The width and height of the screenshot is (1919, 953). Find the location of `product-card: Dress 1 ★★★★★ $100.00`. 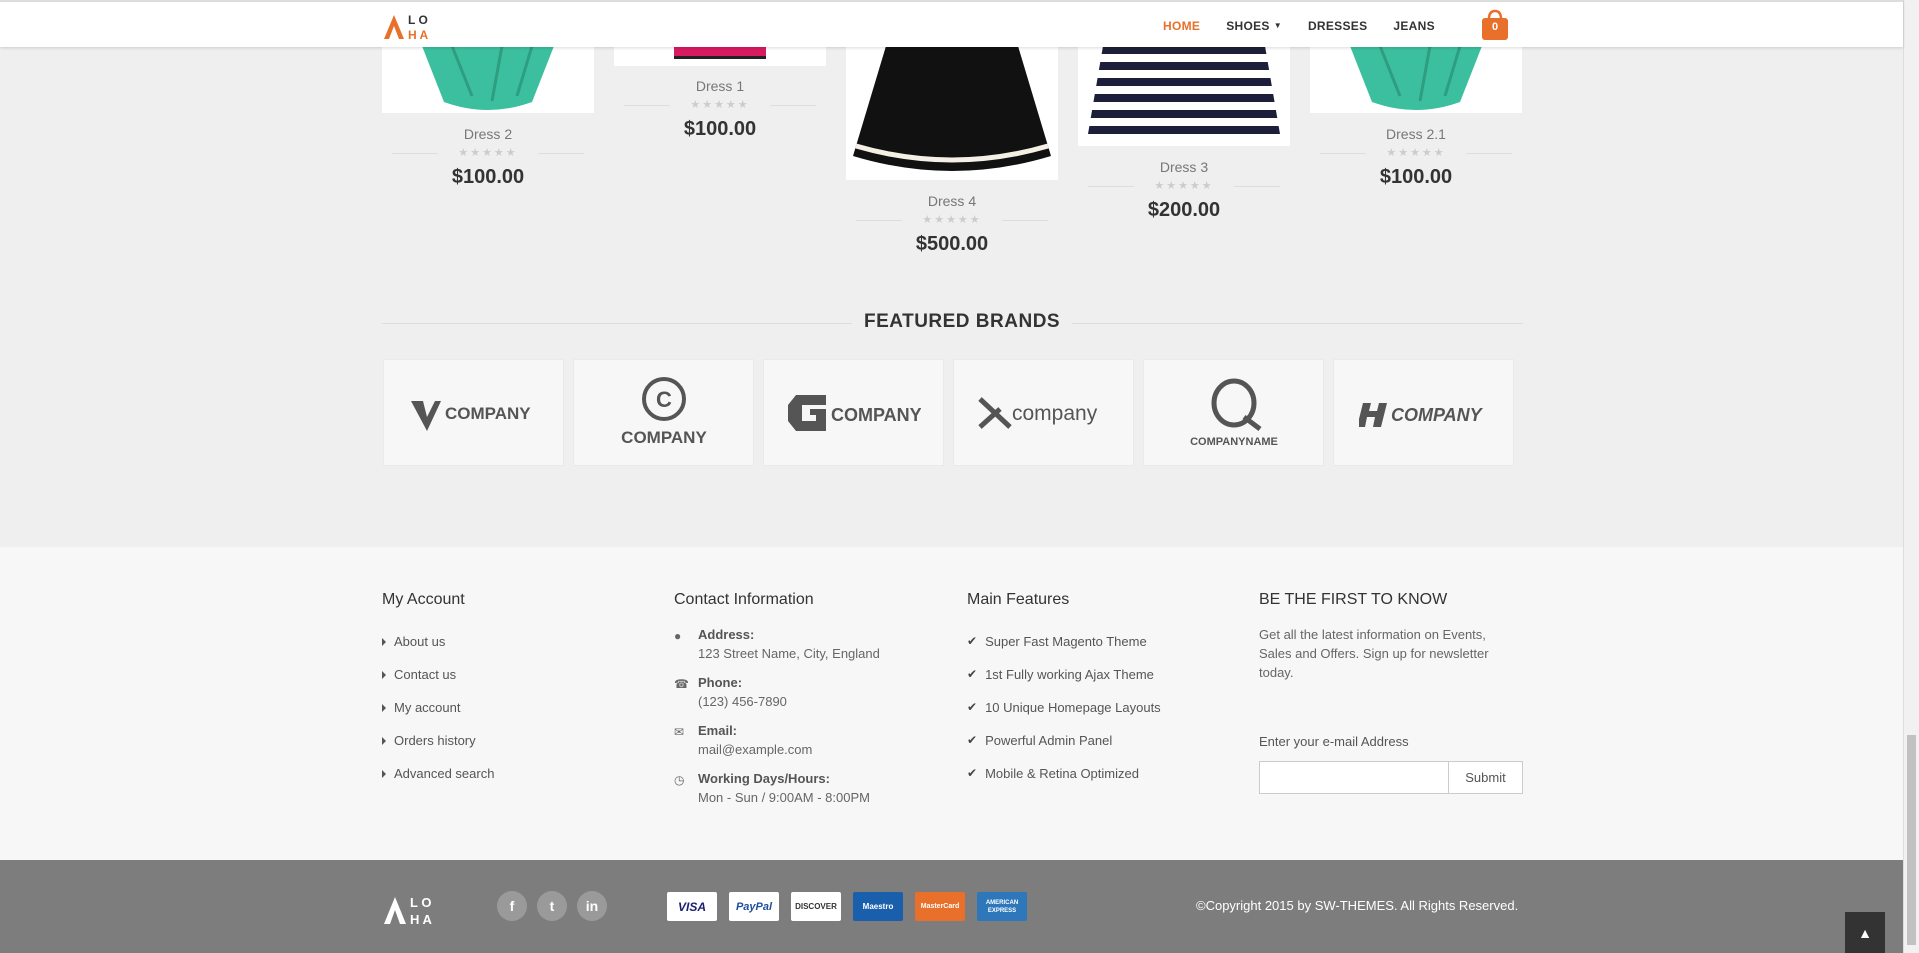

product-card: Dress 1 ★★★★★ $100.00 is located at coordinates (720, 93).